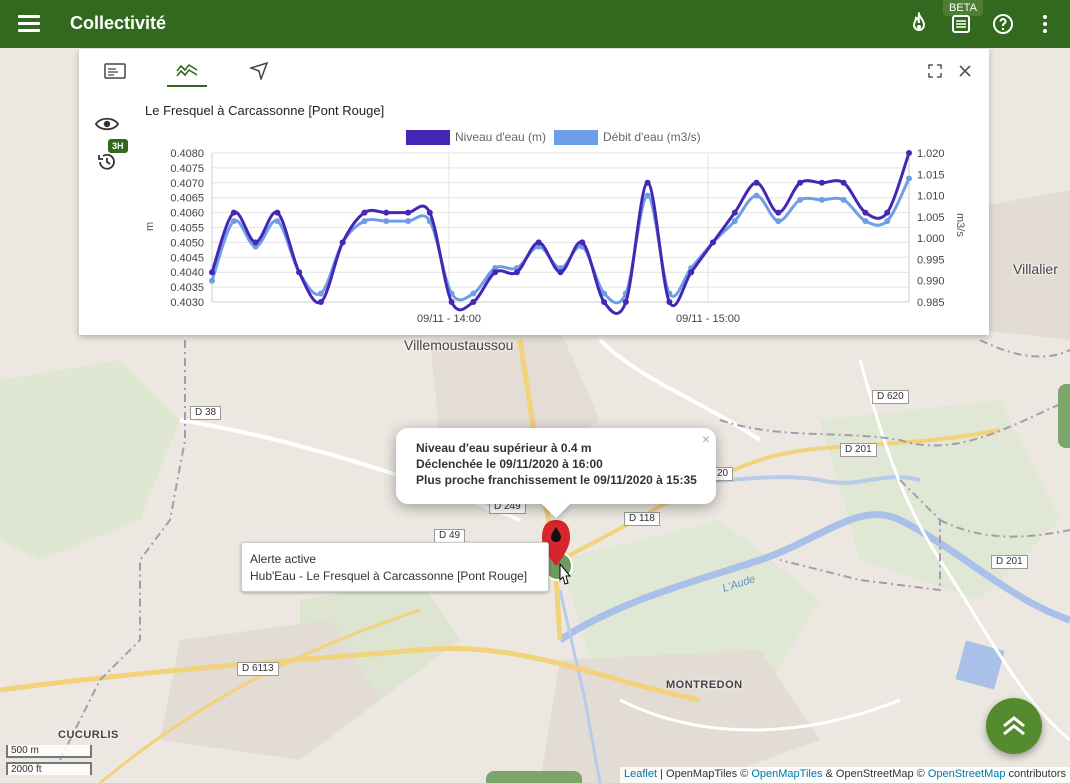 The height and width of the screenshot is (783, 1070). I want to click on y-axis-label-left: m, so click(150, 226).